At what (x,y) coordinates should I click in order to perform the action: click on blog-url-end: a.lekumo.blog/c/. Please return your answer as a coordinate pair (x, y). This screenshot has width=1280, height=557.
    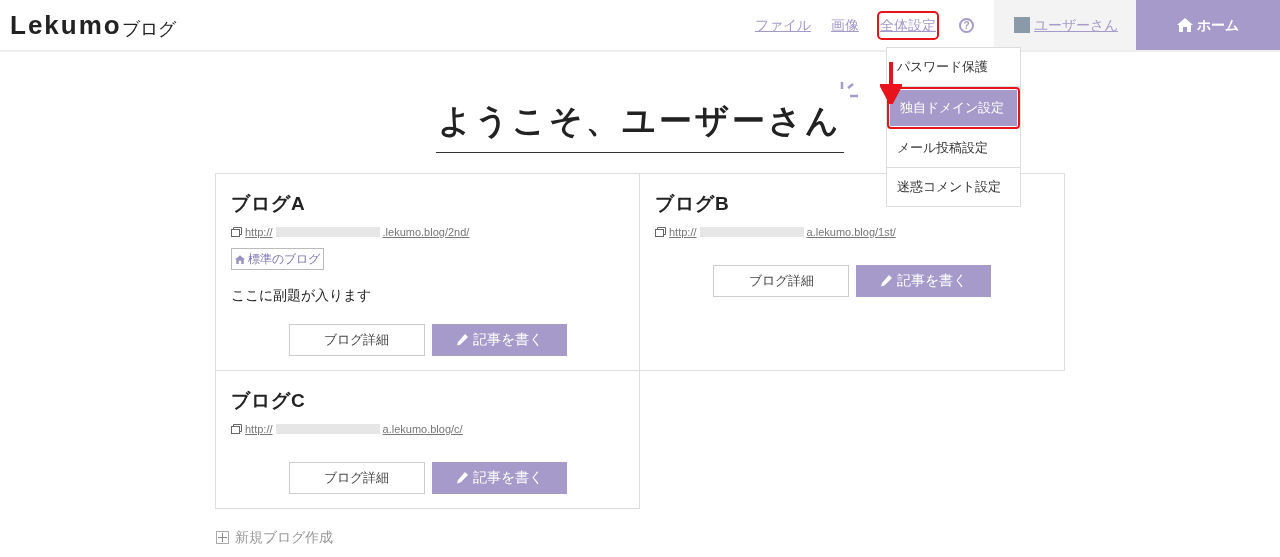
    Looking at the image, I should click on (422, 429).